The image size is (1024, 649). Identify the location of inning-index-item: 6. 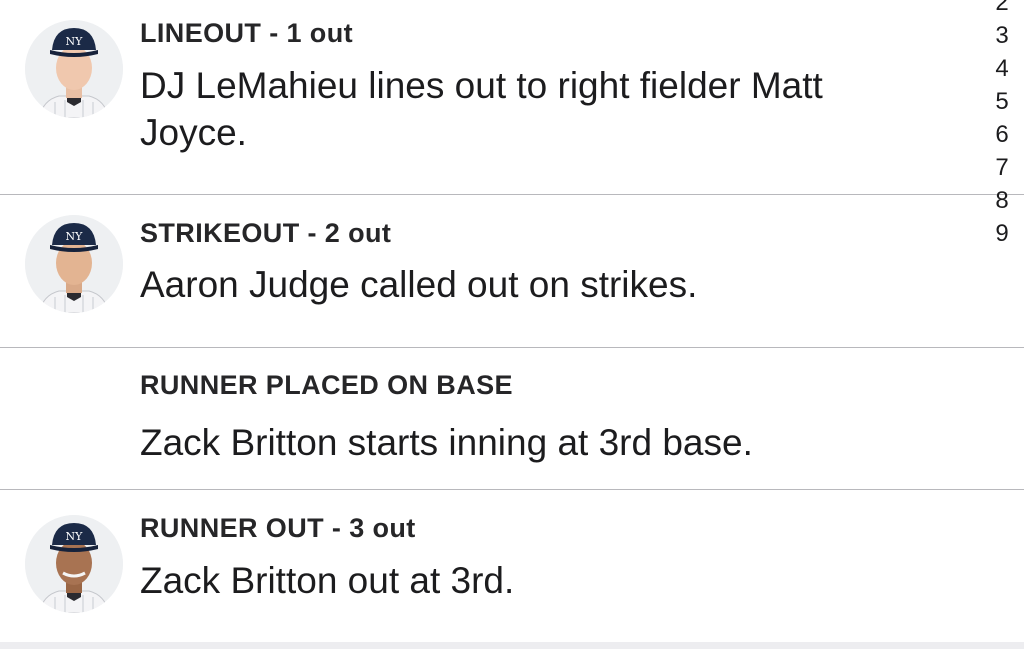
(1002, 134).